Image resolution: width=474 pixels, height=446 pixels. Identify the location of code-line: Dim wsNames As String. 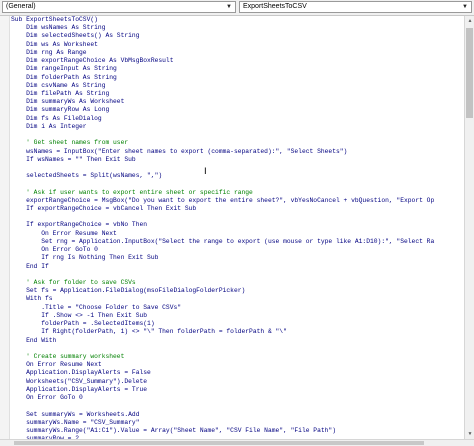
(237, 28).